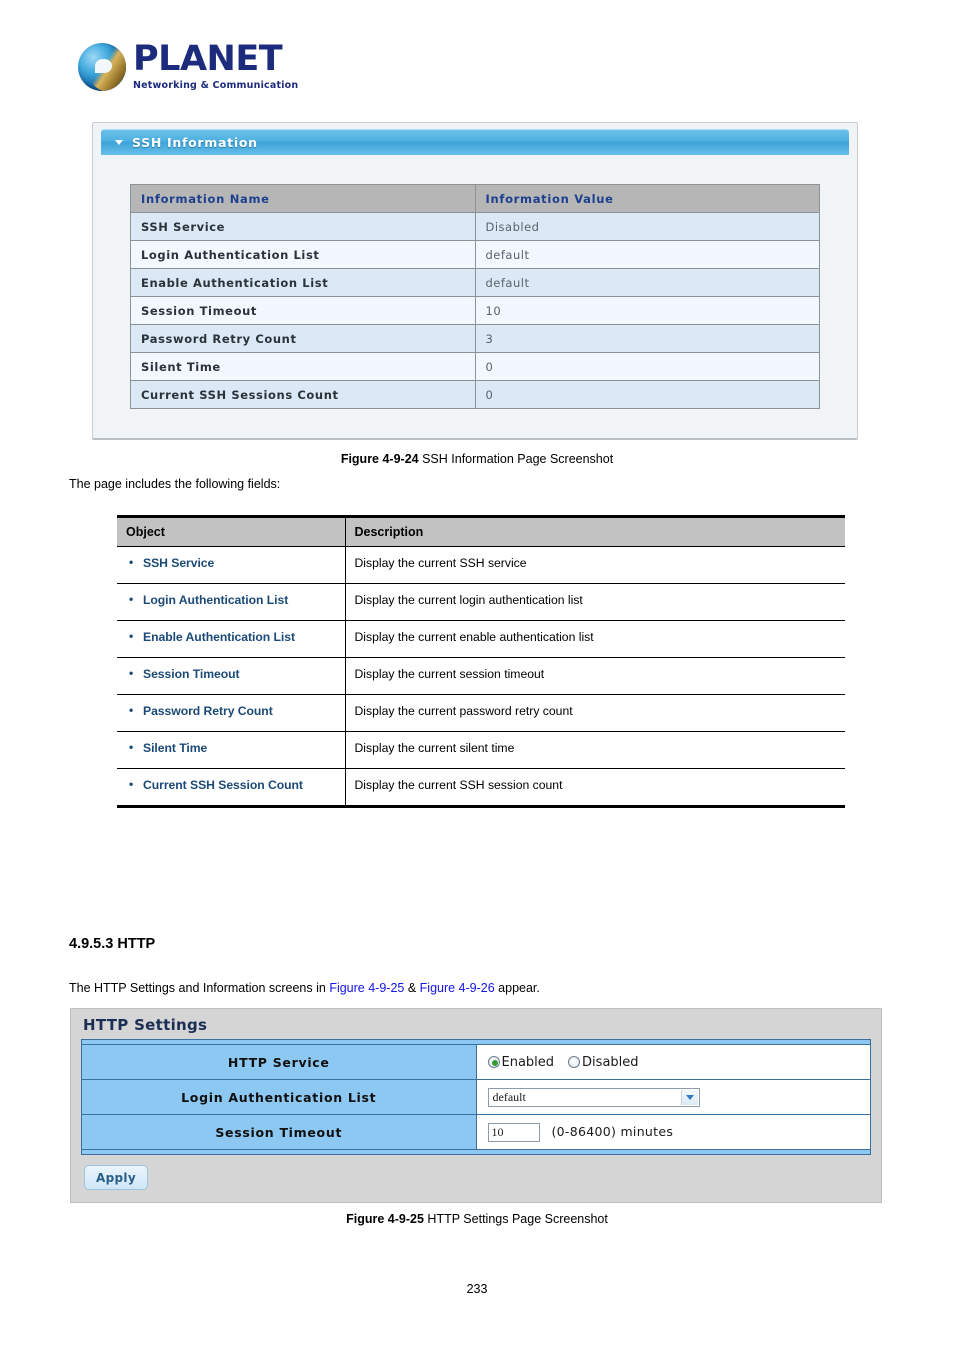  Describe the element at coordinates (112, 944) in the screenshot. I see `section-heading-http: 4.9.5.3 HTTP` at that location.